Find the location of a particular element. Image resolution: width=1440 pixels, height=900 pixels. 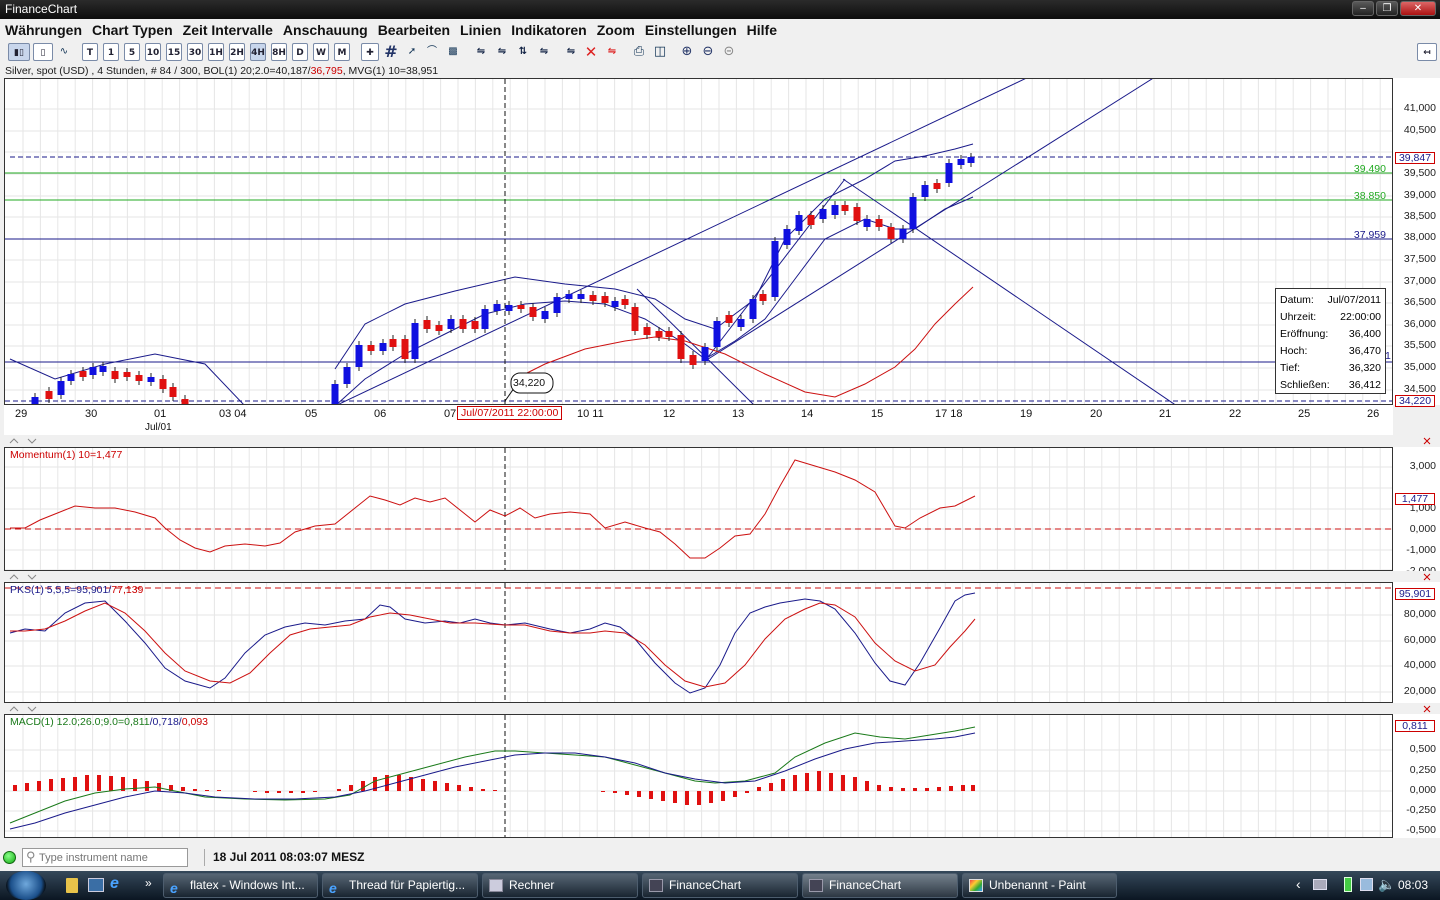

task-paint: Unbenannt - Paint is located at coordinates (1039, 885).